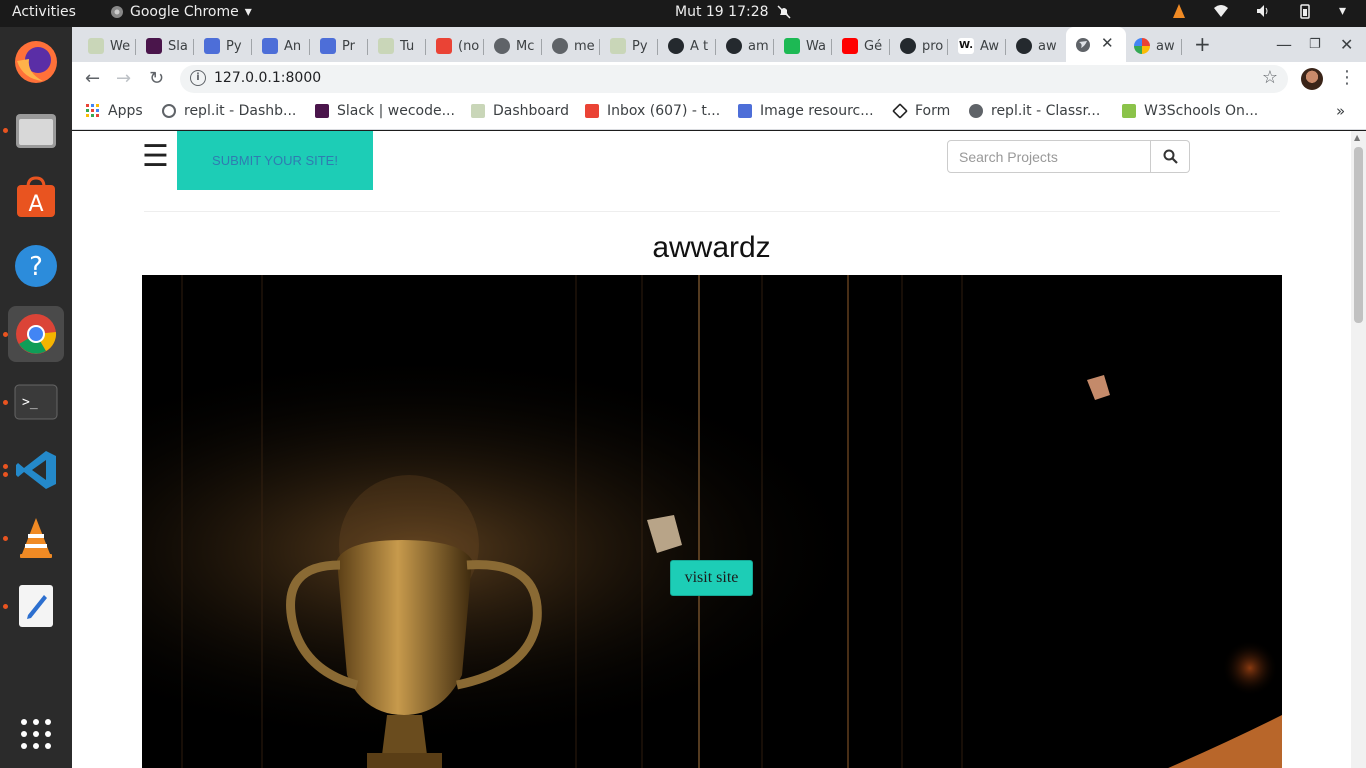  I want to click on tab: Wa, so click(801, 46).